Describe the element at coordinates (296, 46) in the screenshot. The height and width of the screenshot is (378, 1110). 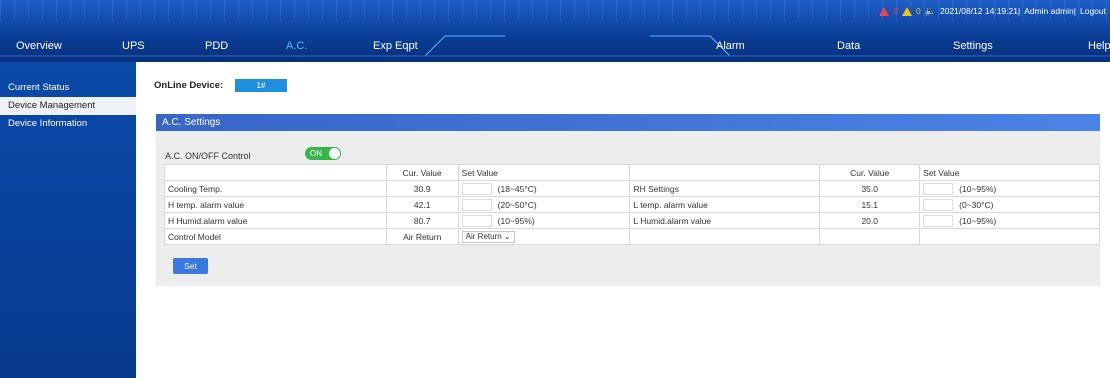
I see `nav-ac: A.C.` at that location.